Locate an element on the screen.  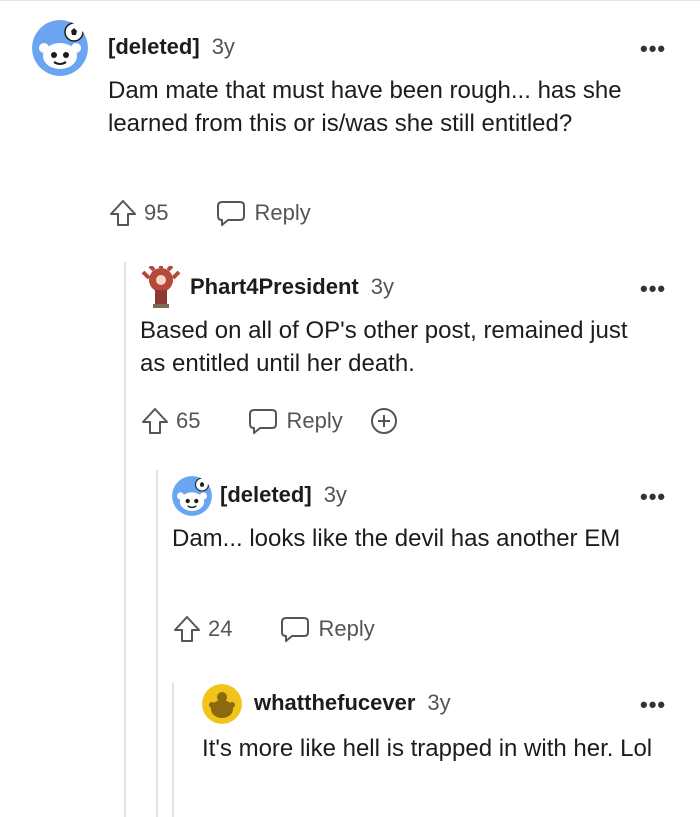
plus-circle-icon is located at coordinates (383, 421).